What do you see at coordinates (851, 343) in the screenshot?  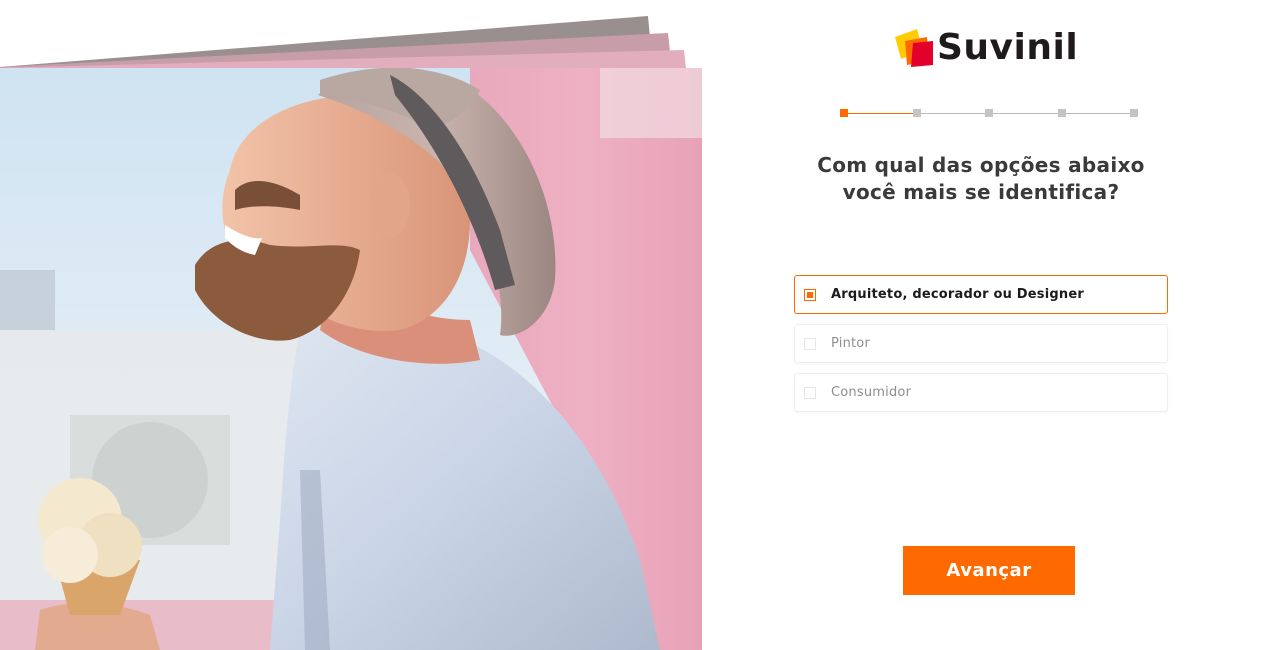 I see `option-label: Pintor` at bounding box center [851, 343].